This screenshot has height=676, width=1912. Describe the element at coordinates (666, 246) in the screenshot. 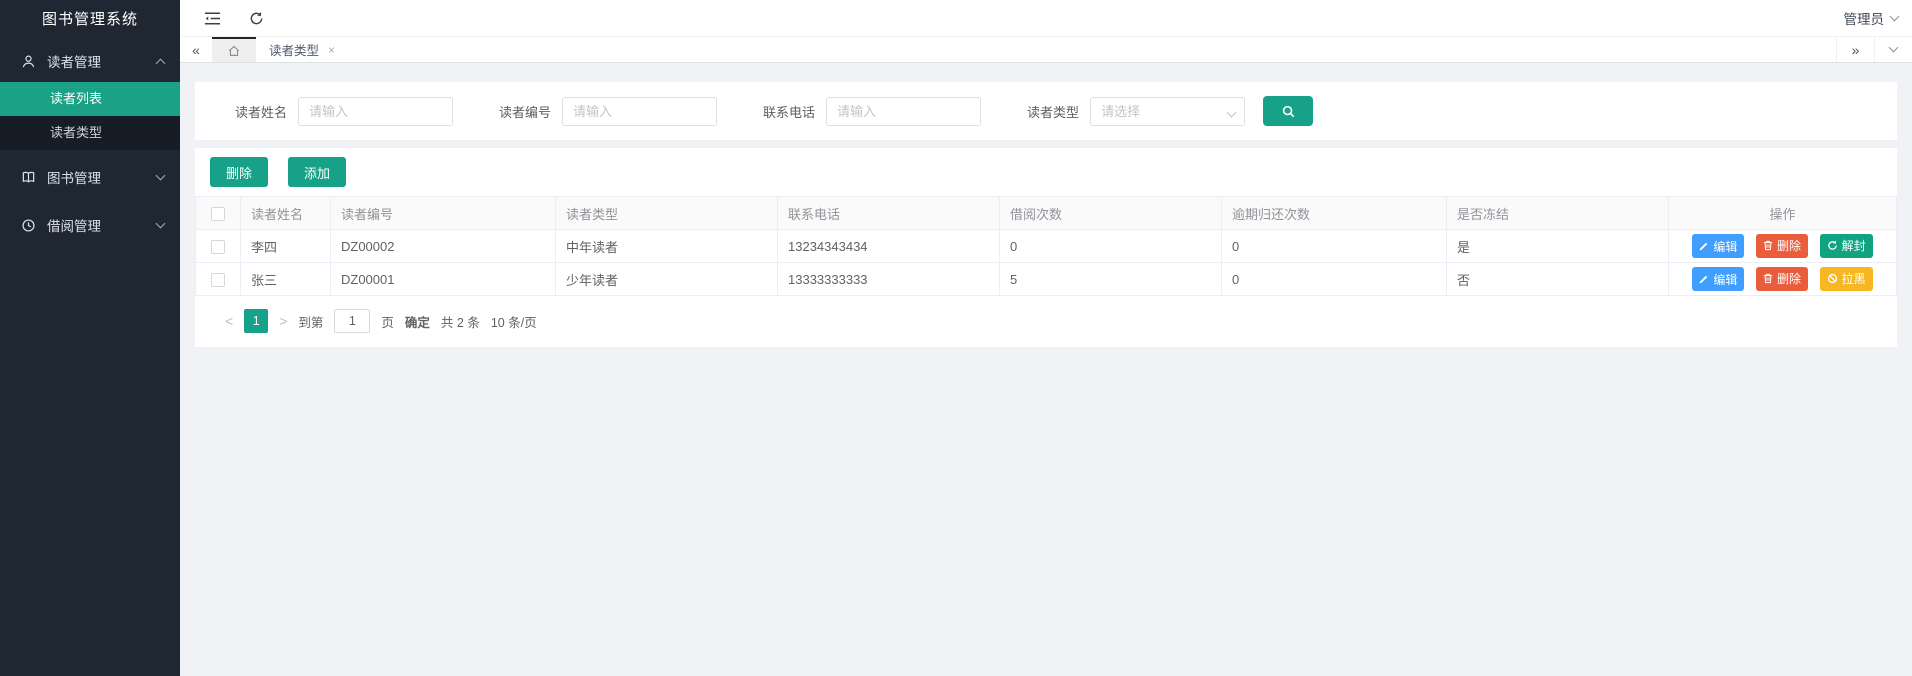

I see `cell-reader-type: 中年读者` at that location.